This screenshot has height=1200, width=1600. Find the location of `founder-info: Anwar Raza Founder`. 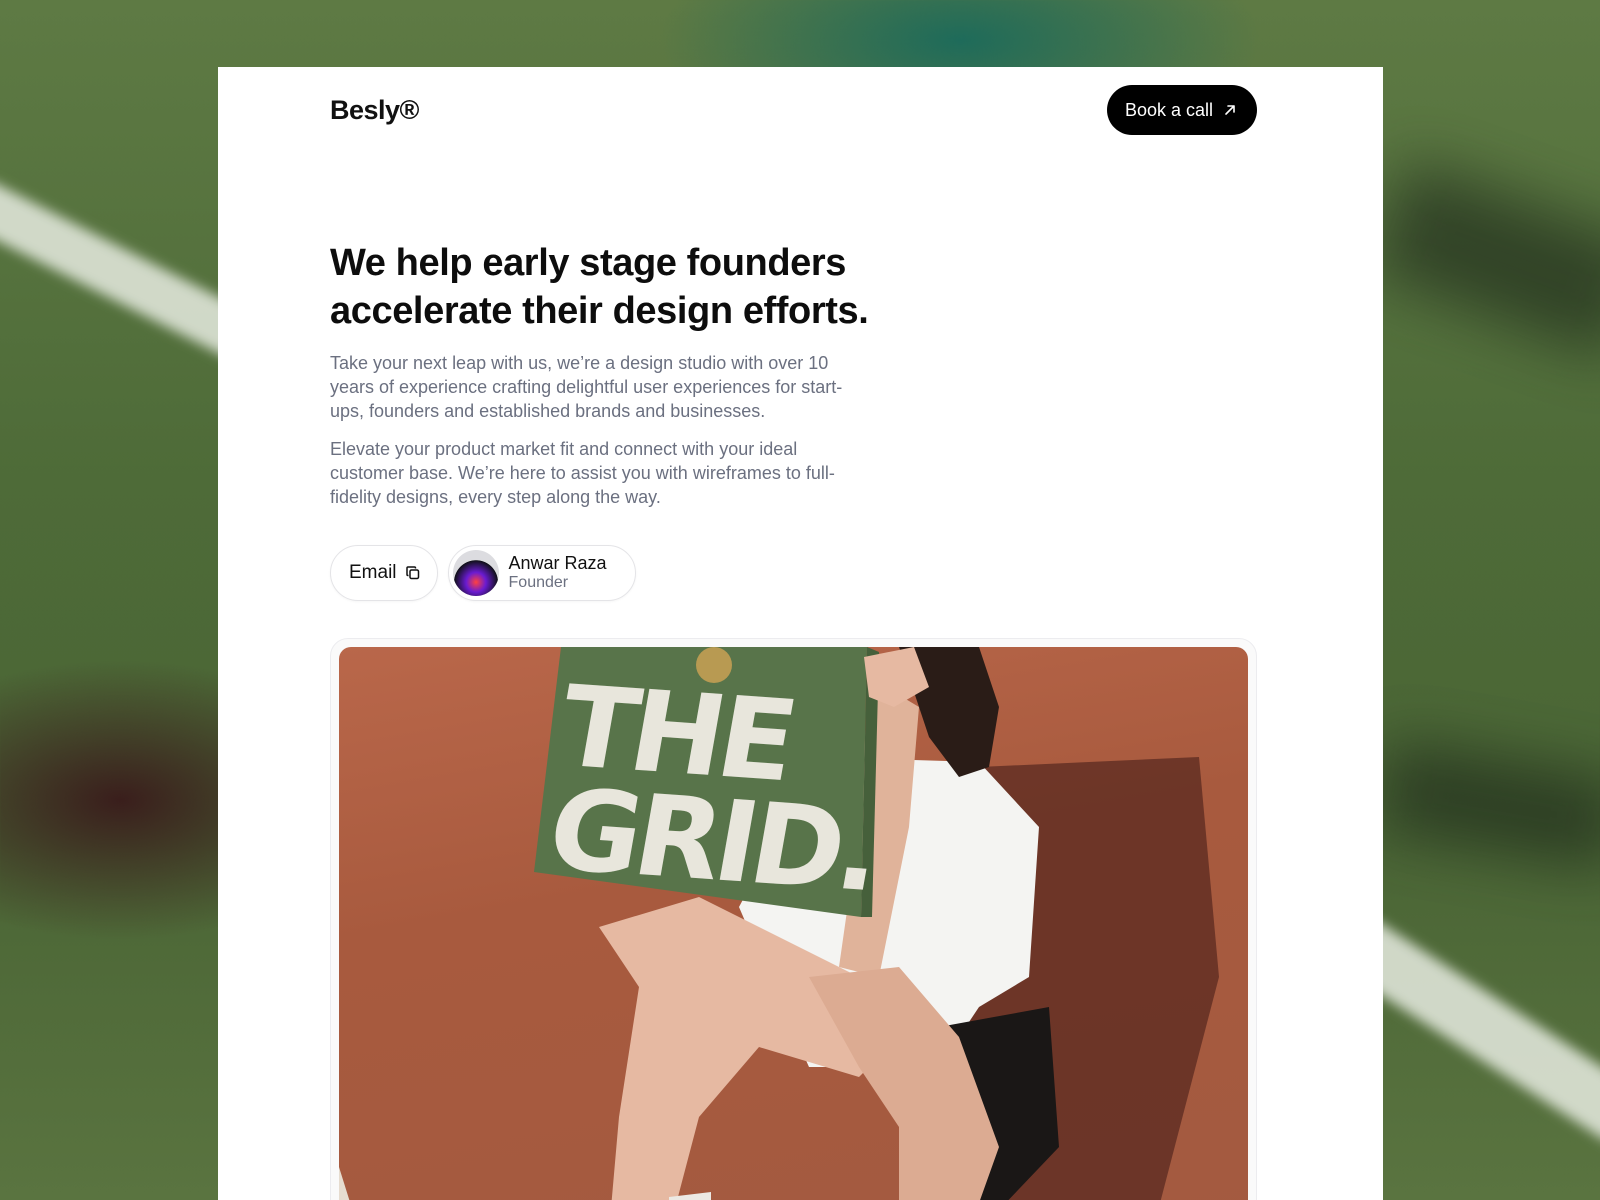

founder-info: Anwar Raza Founder is located at coordinates (558, 573).